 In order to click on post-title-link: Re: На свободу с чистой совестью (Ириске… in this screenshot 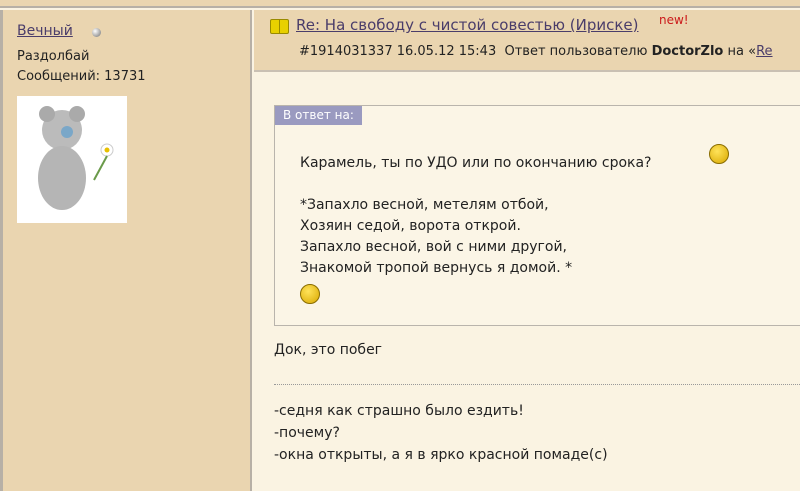, I will do `click(467, 25)`.